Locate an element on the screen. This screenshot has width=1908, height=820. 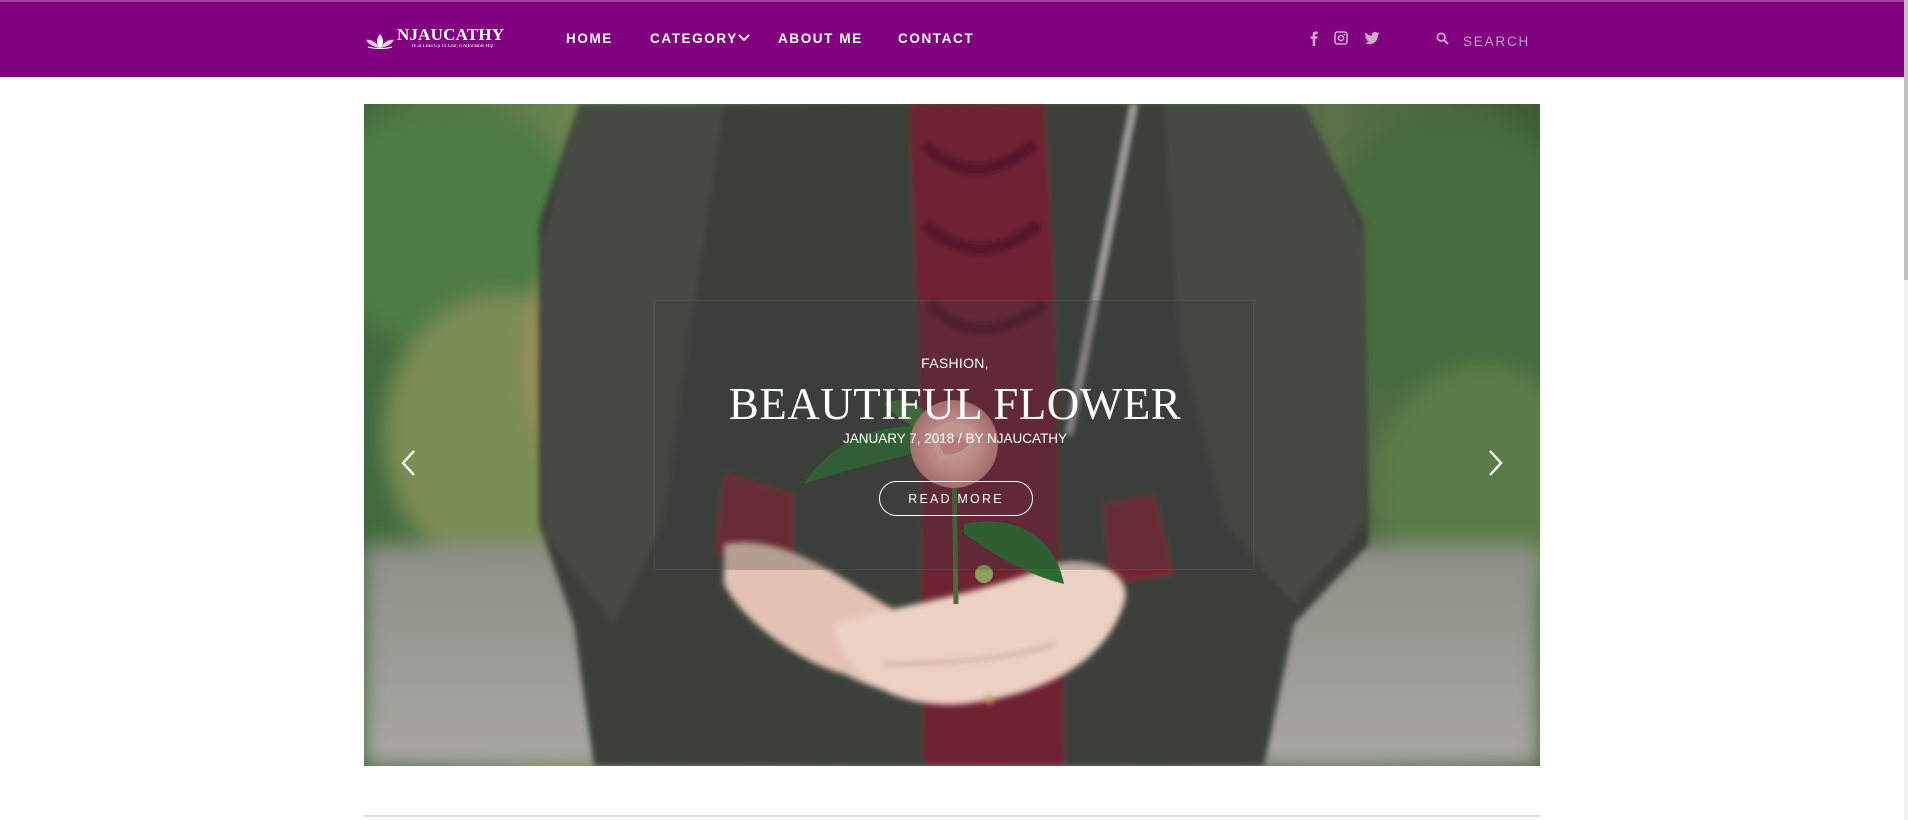
lotus-logo-icon is located at coordinates (380, 41).